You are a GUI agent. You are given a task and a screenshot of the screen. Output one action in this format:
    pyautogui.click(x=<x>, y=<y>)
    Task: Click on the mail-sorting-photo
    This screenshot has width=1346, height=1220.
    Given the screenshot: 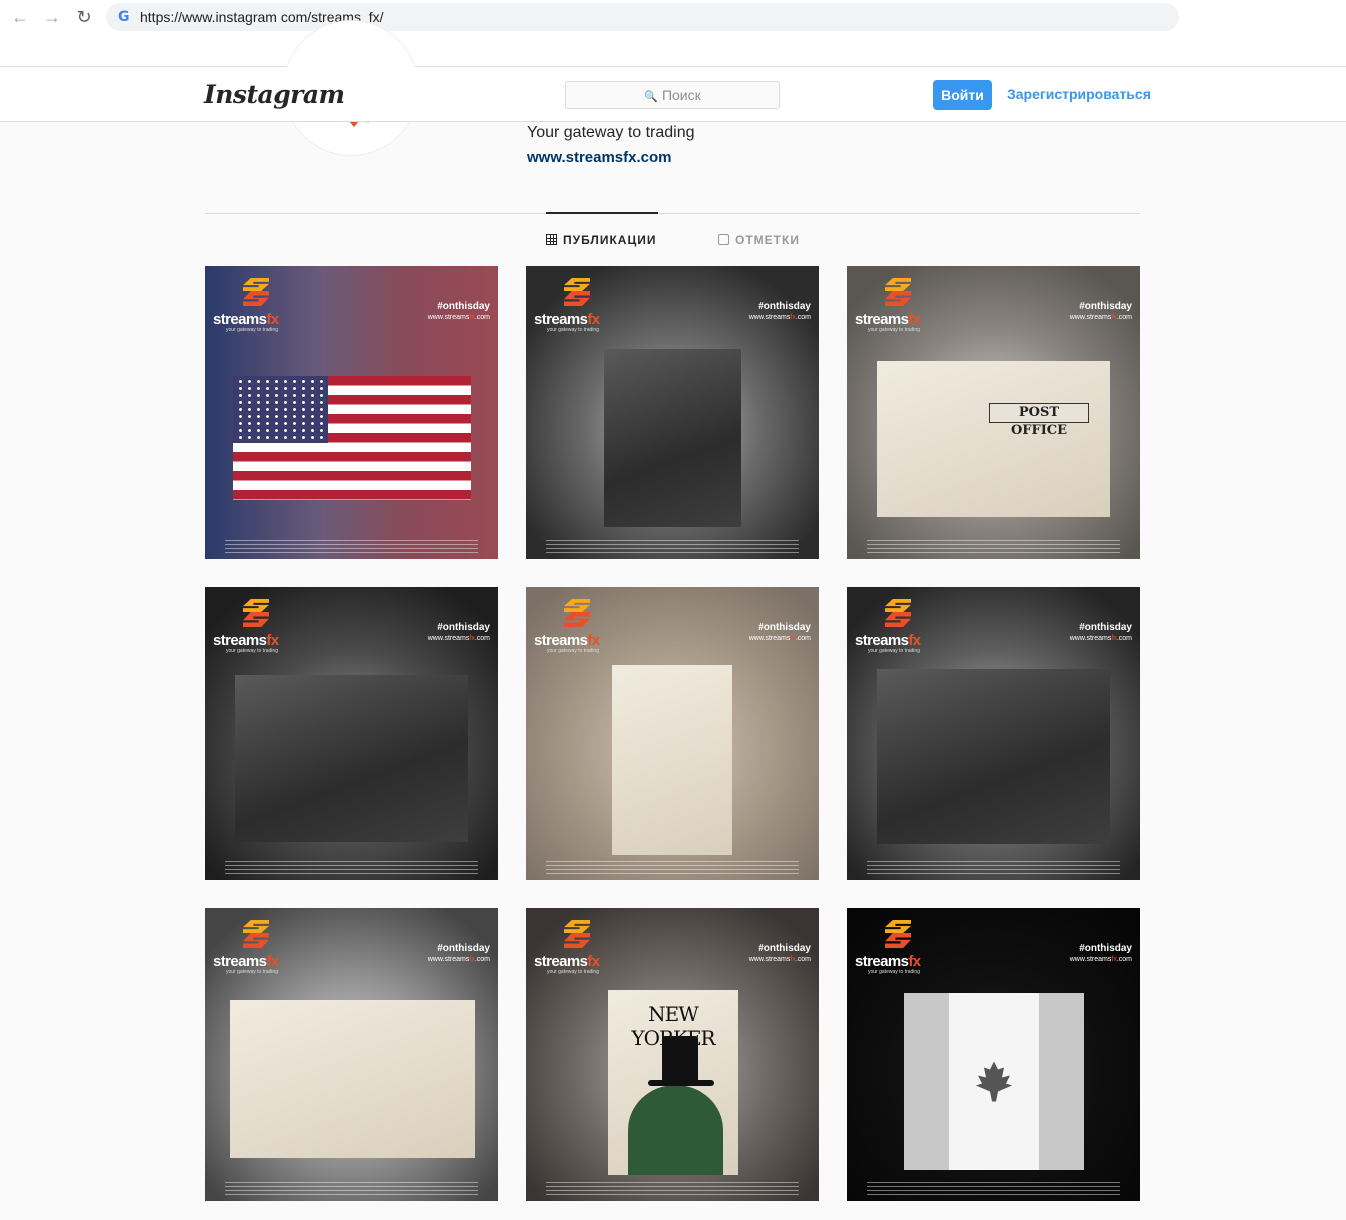 What is the action you would take?
    pyautogui.click(x=993, y=756)
    